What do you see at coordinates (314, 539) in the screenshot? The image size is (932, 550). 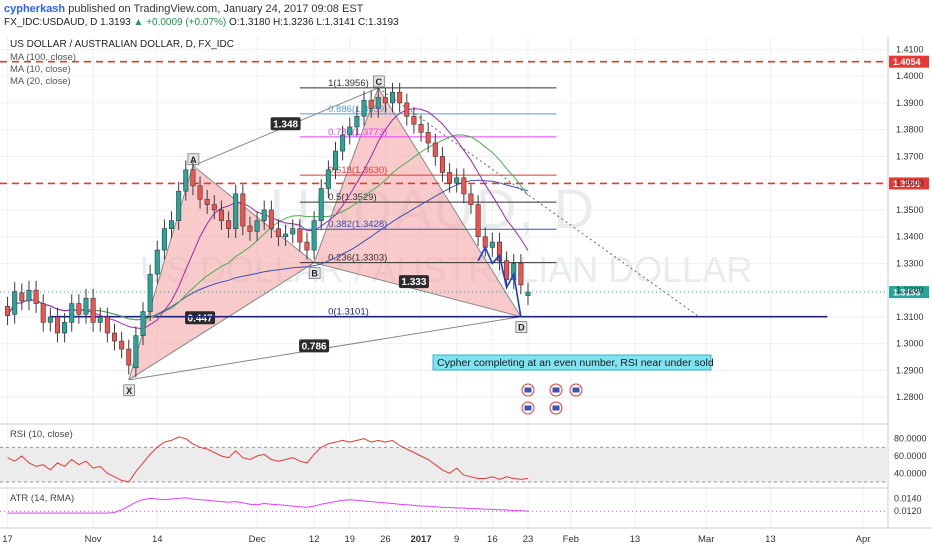 I see `time-tick-label: 12` at bounding box center [314, 539].